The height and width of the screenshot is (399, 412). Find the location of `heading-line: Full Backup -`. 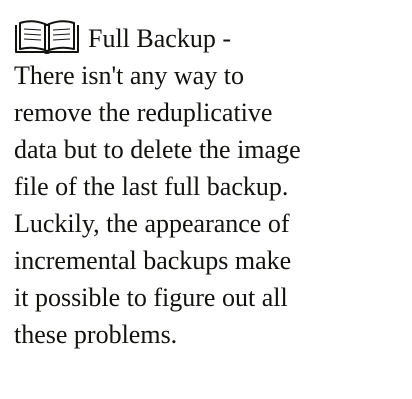

heading-line: Full Backup - is located at coordinates (210, 38).